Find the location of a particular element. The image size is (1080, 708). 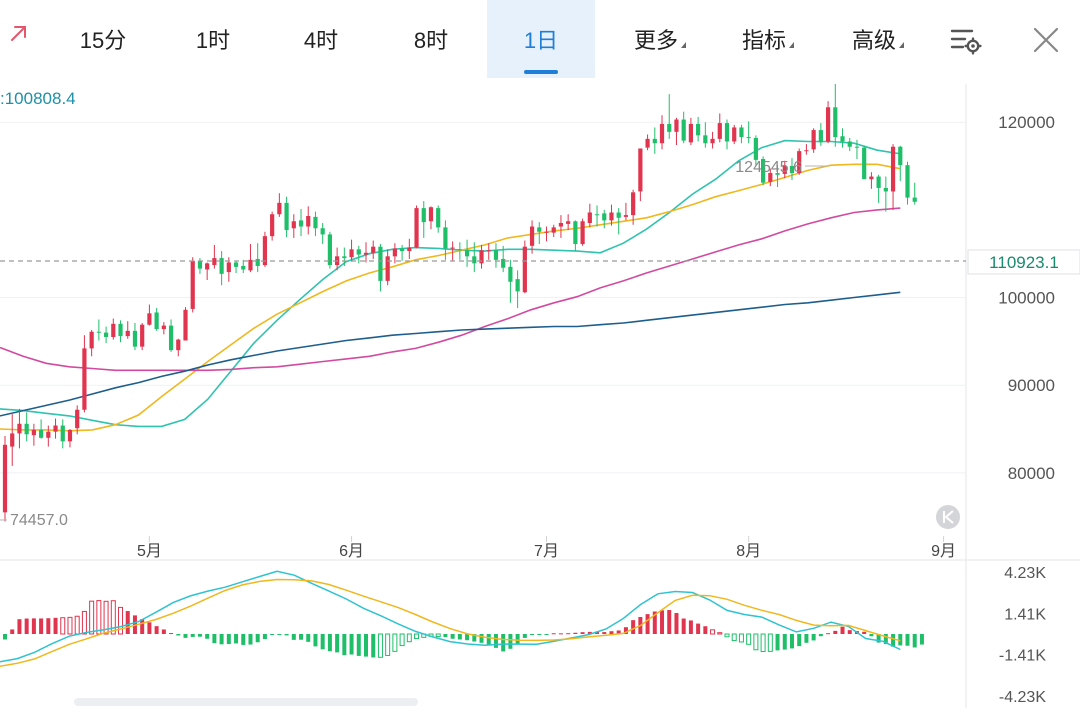

horizontal-scrollbar is located at coordinates (246, 702).